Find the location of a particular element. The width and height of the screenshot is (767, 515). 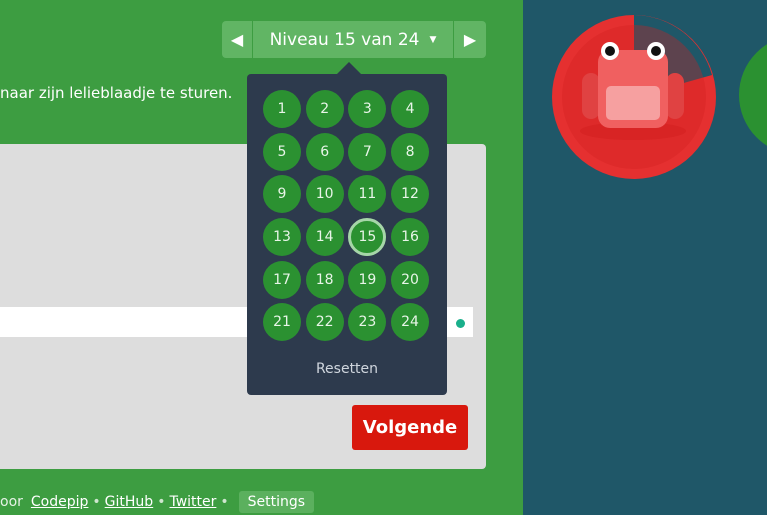

settings-button: Settings is located at coordinates (276, 502).